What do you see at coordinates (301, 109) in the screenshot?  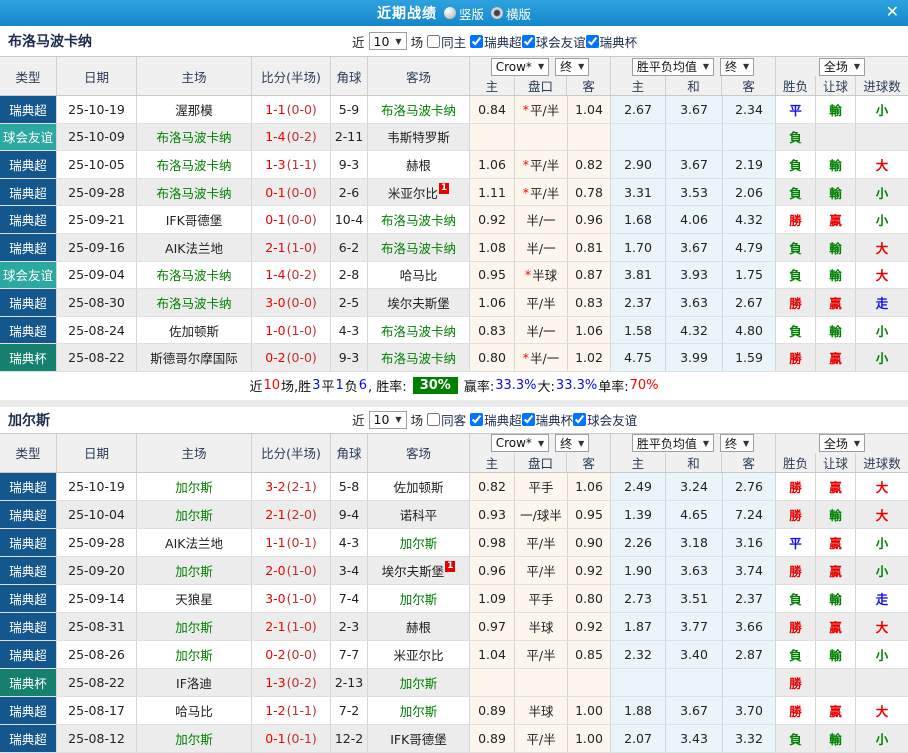 I see `half-score: (0-0)` at bounding box center [301, 109].